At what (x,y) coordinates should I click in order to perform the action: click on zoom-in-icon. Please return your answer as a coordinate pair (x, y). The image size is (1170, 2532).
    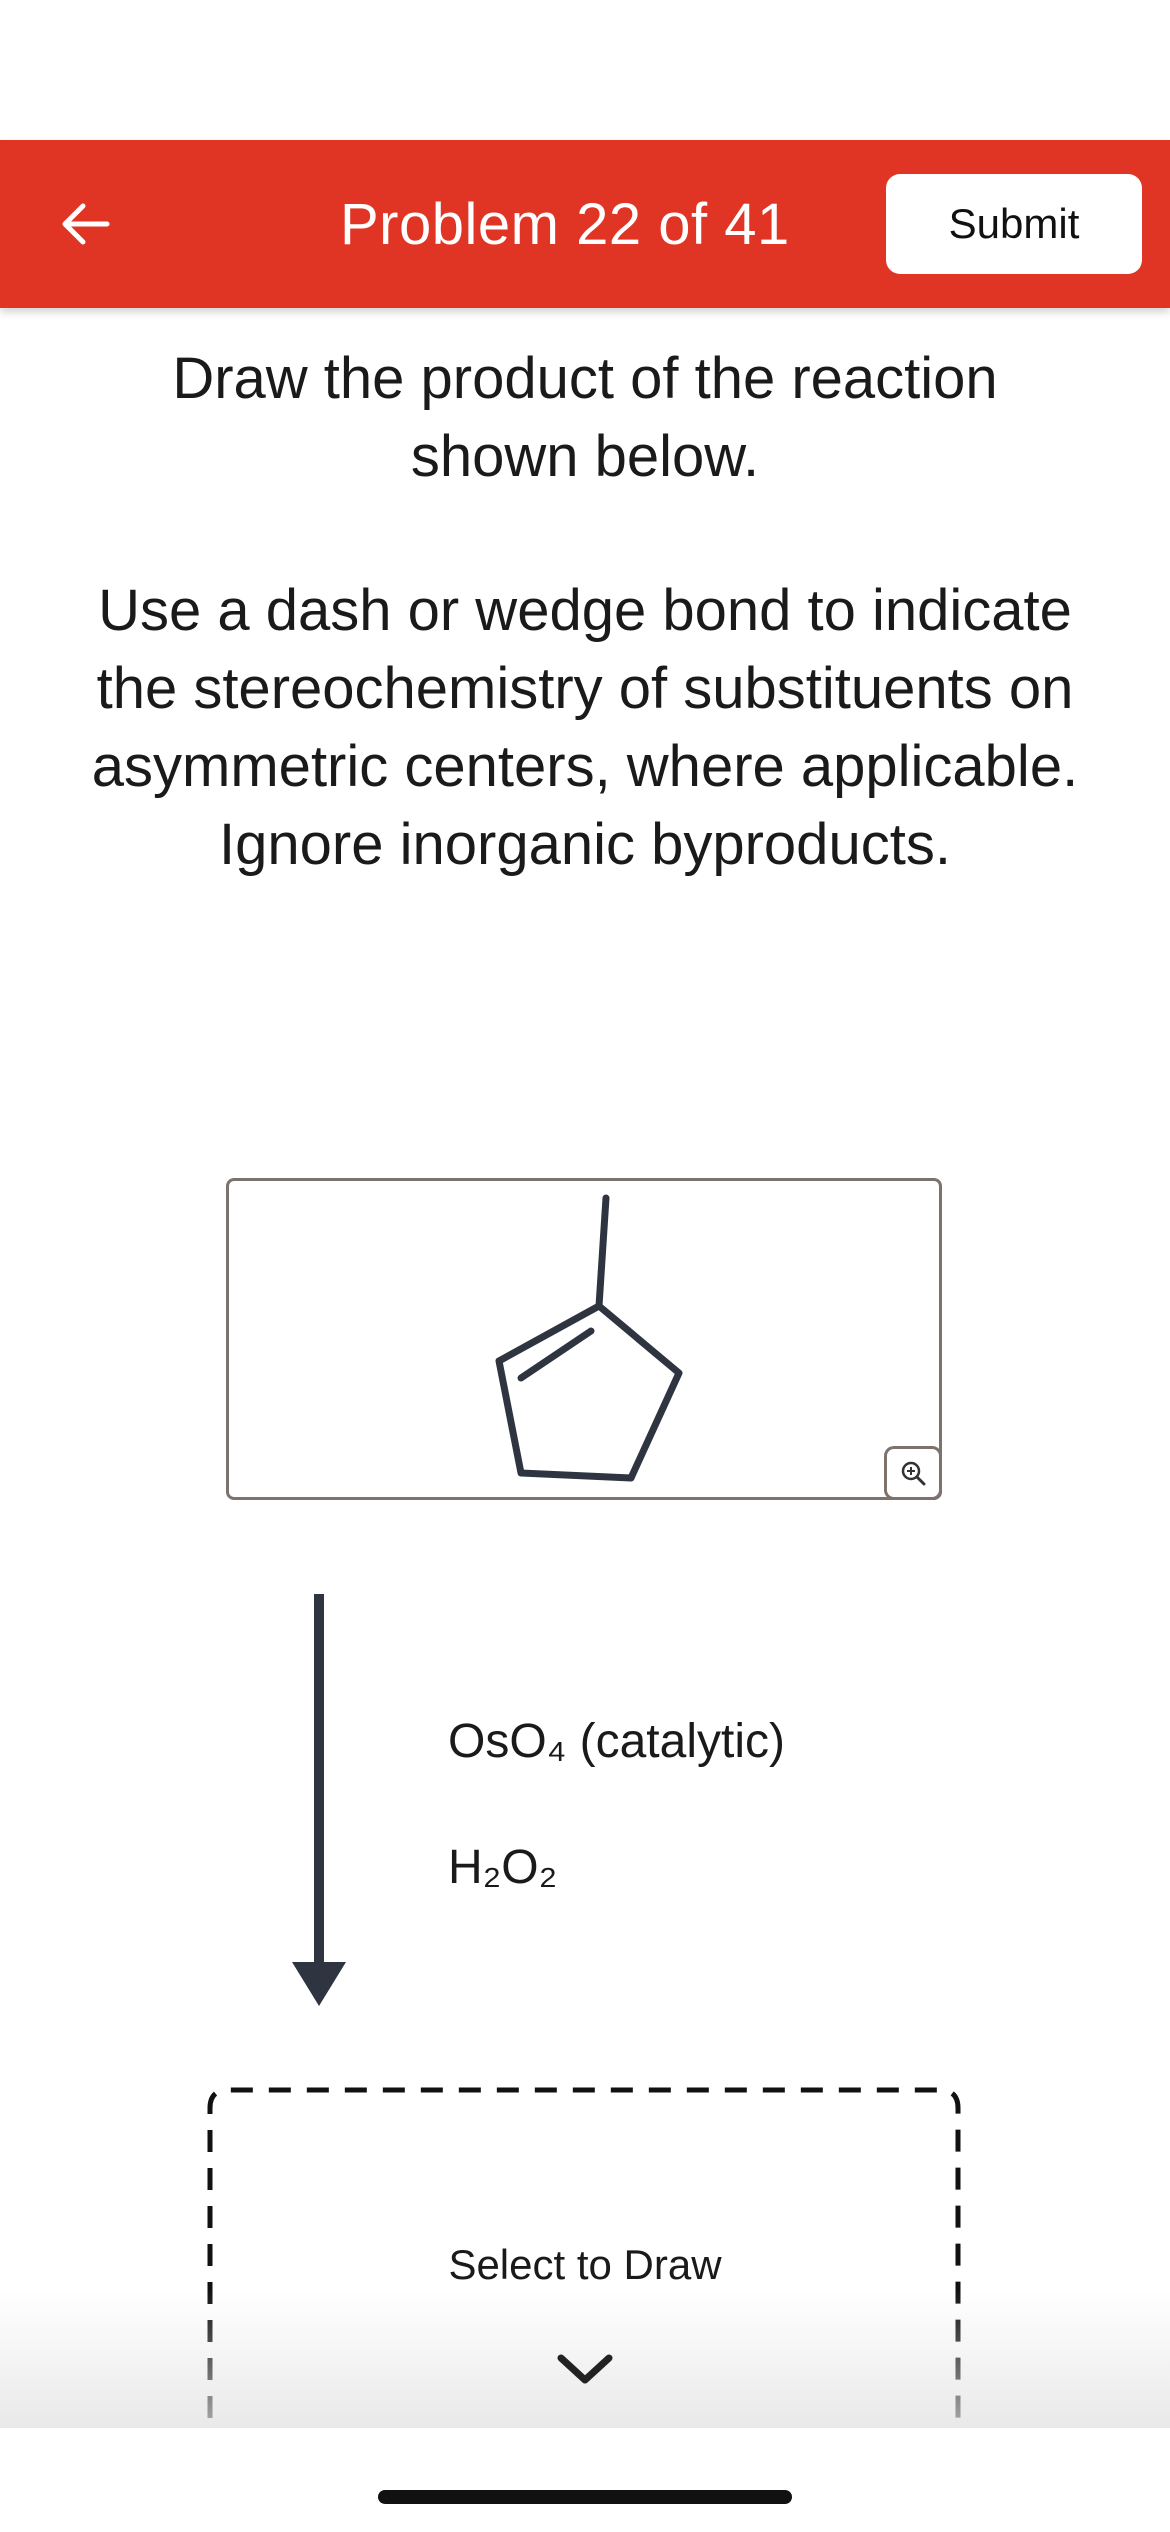
    Looking at the image, I should click on (913, 1473).